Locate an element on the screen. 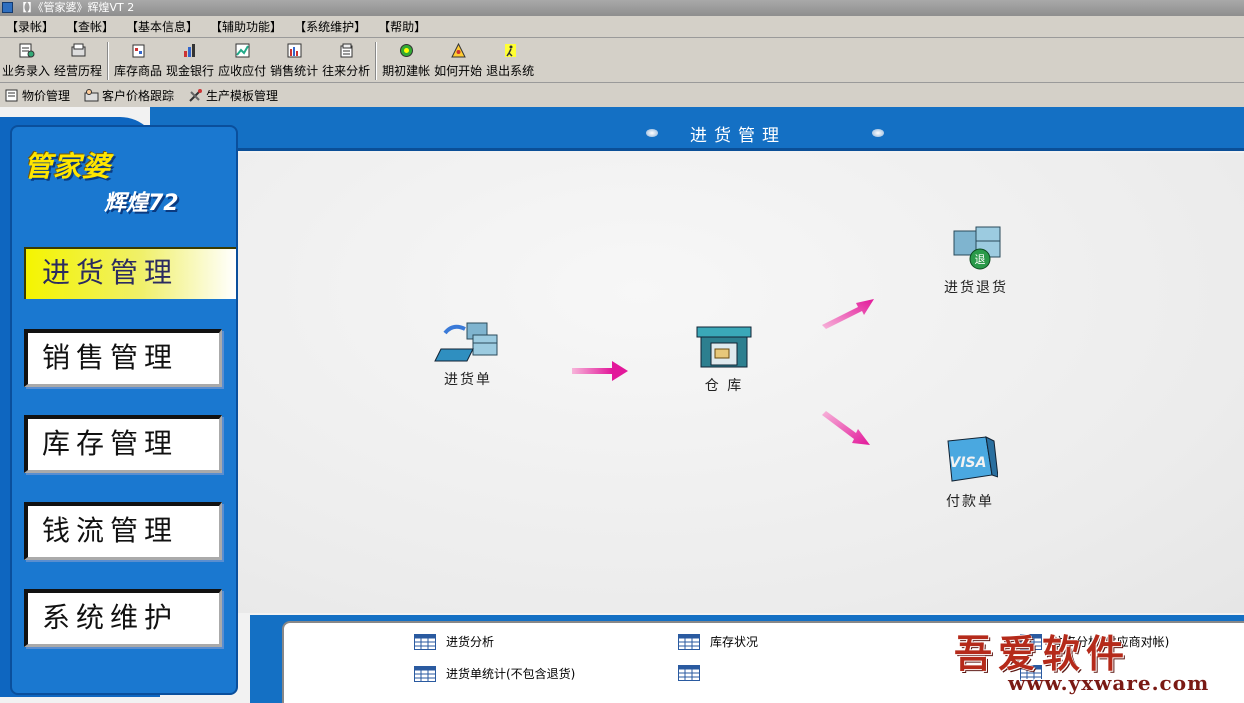 The width and height of the screenshot is (1244, 703). app-icon is located at coordinates (7, 7).